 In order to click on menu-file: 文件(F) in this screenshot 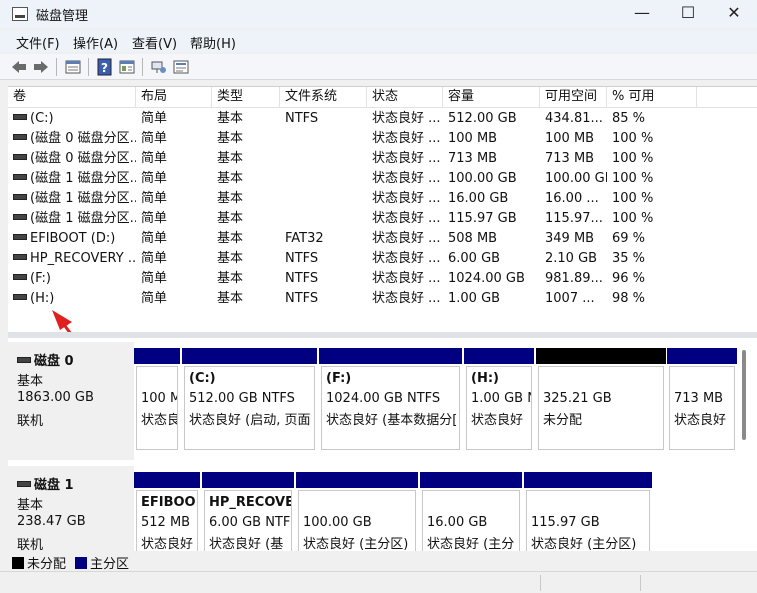, I will do `click(38, 42)`.